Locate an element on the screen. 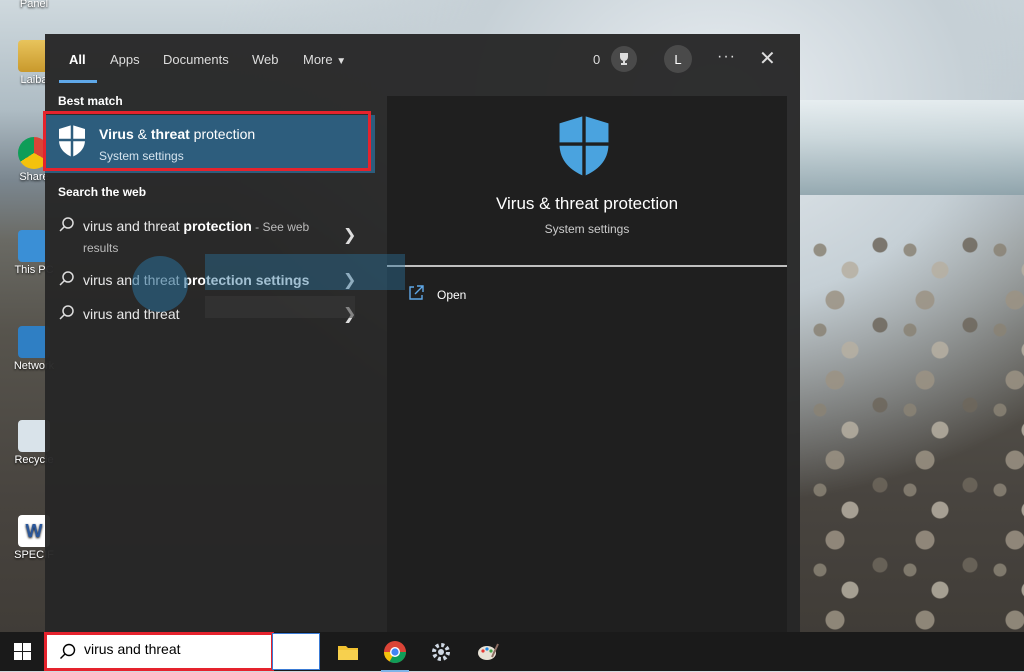 The height and width of the screenshot is (672, 1024). taskbar is located at coordinates (512, 652).